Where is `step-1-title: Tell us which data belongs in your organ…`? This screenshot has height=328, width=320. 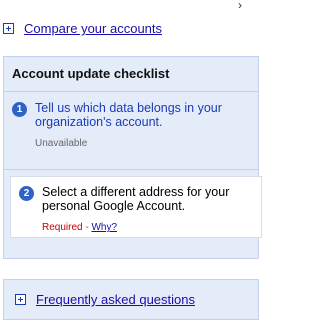 step-1-title: Tell us which data belongs in your organ… is located at coordinates (128, 115).